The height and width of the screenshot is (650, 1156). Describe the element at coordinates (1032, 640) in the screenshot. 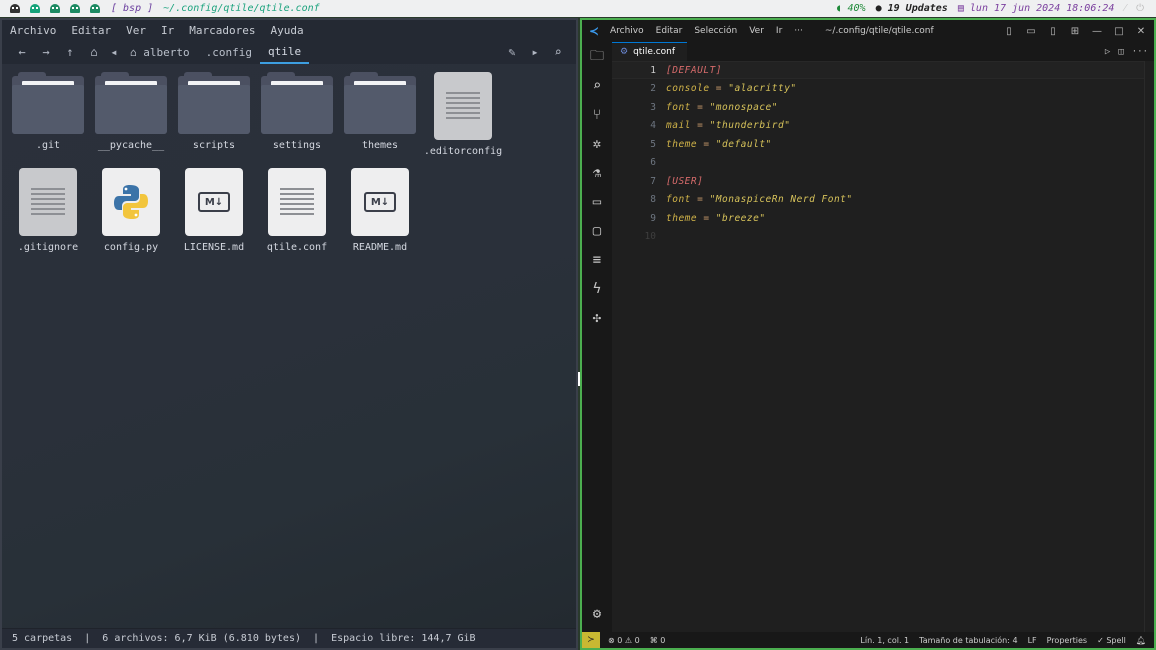

I see `line-ending: LF` at that location.